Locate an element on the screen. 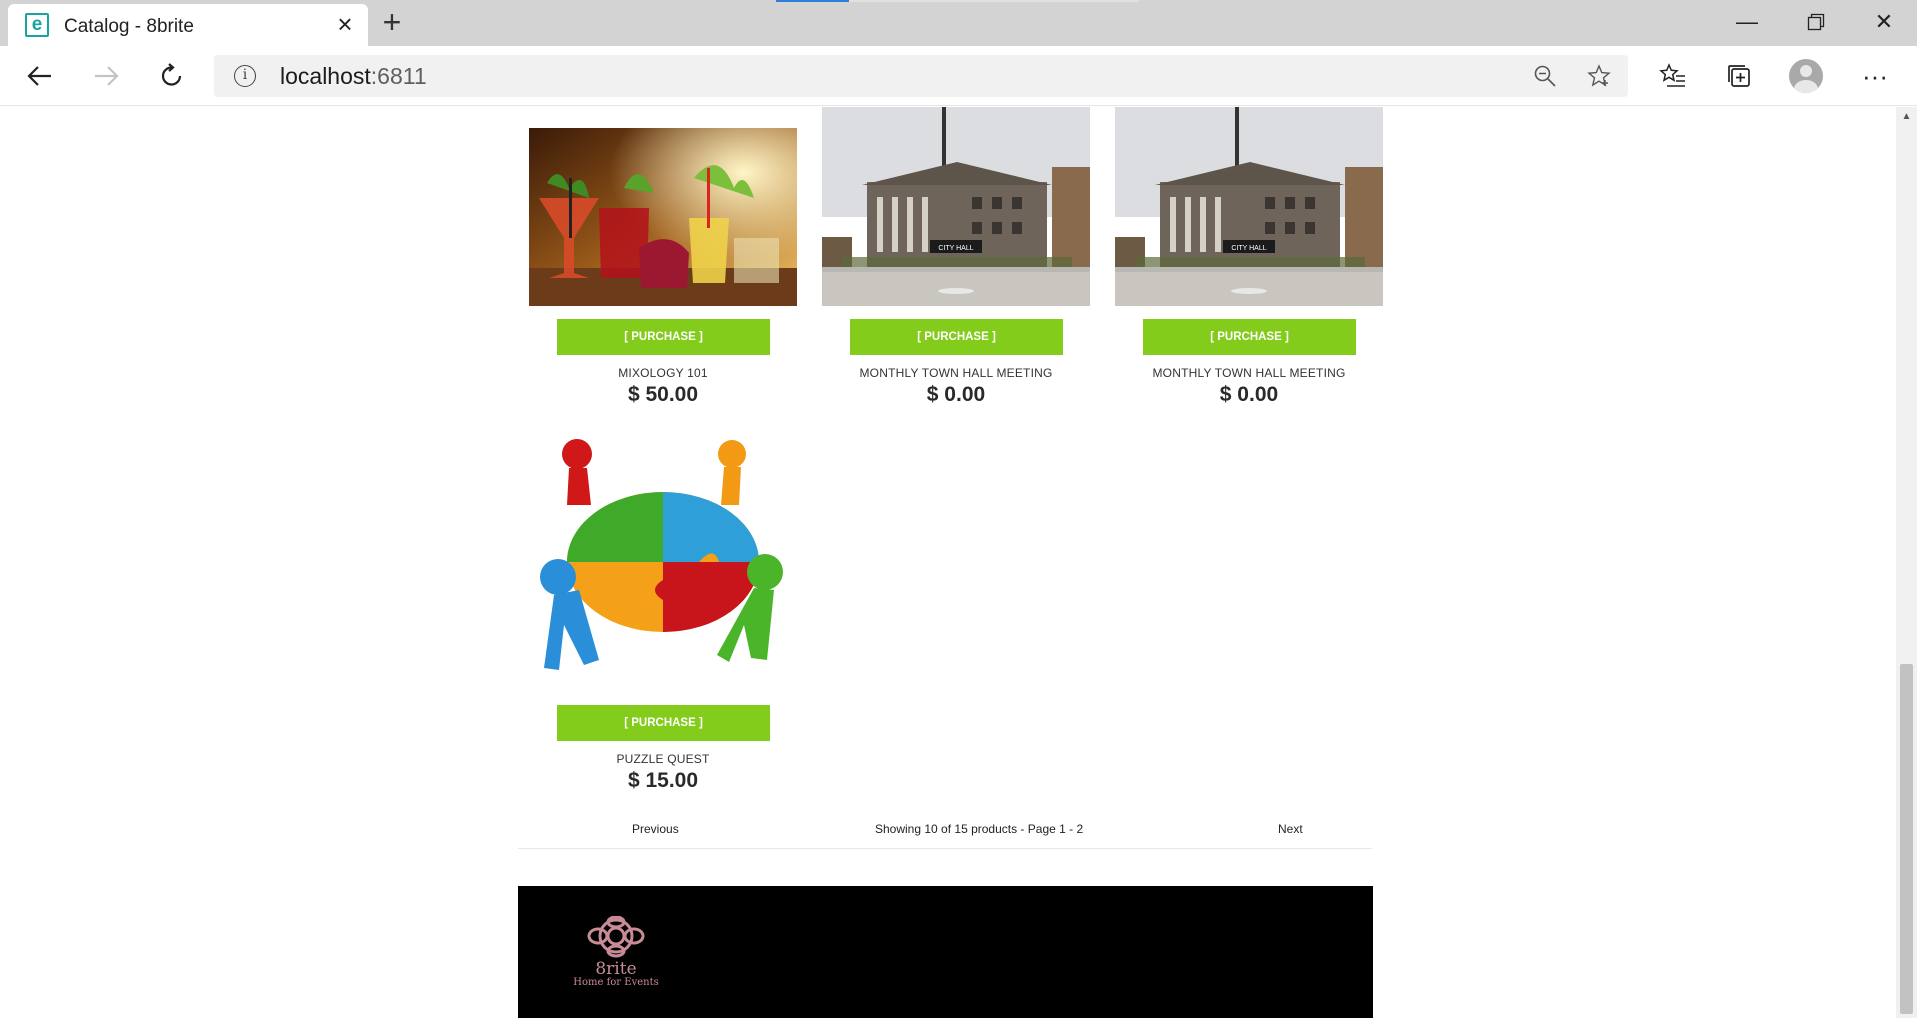 The height and width of the screenshot is (1018, 1917). back-icon is located at coordinates (40, 76).